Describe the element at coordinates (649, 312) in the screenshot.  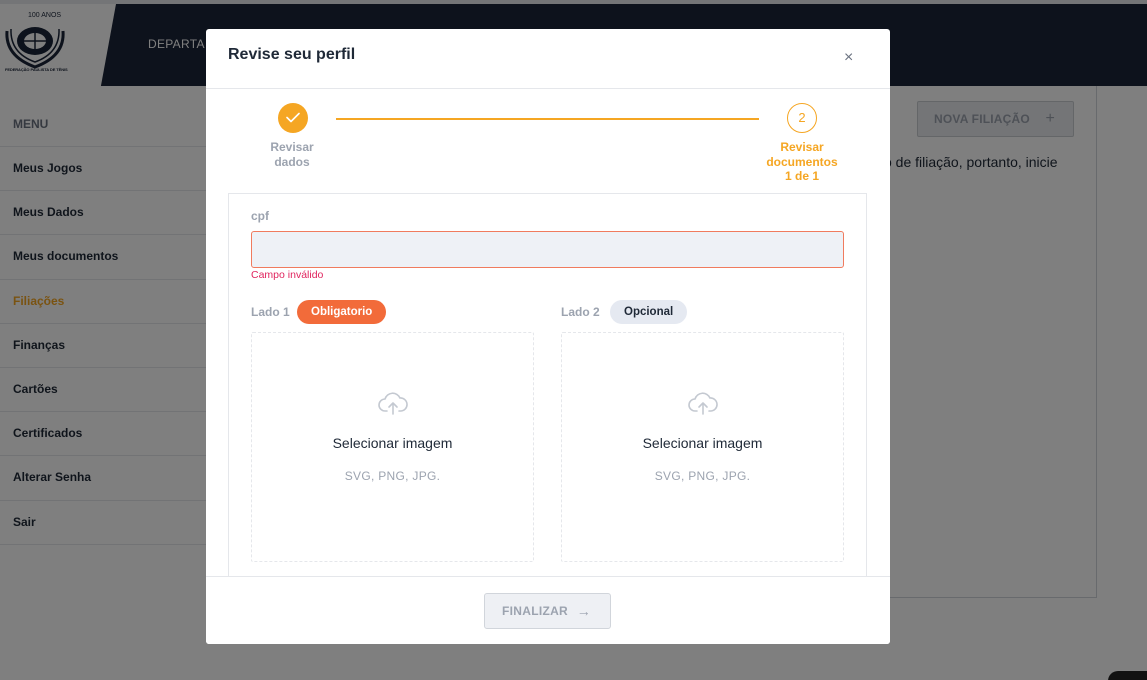
I see `optional-badge: Opcional` at that location.